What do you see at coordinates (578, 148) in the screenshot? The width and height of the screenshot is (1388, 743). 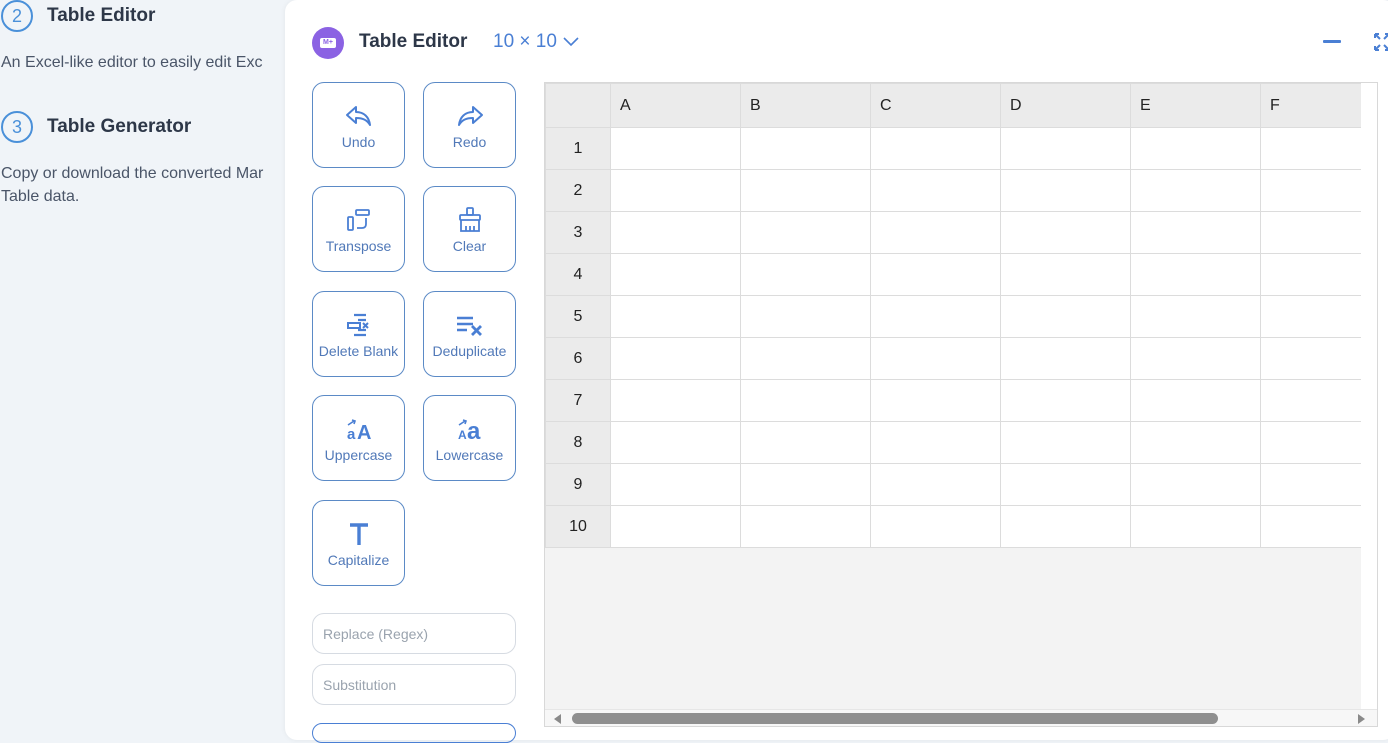 I see `row-header: 1` at bounding box center [578, 148].